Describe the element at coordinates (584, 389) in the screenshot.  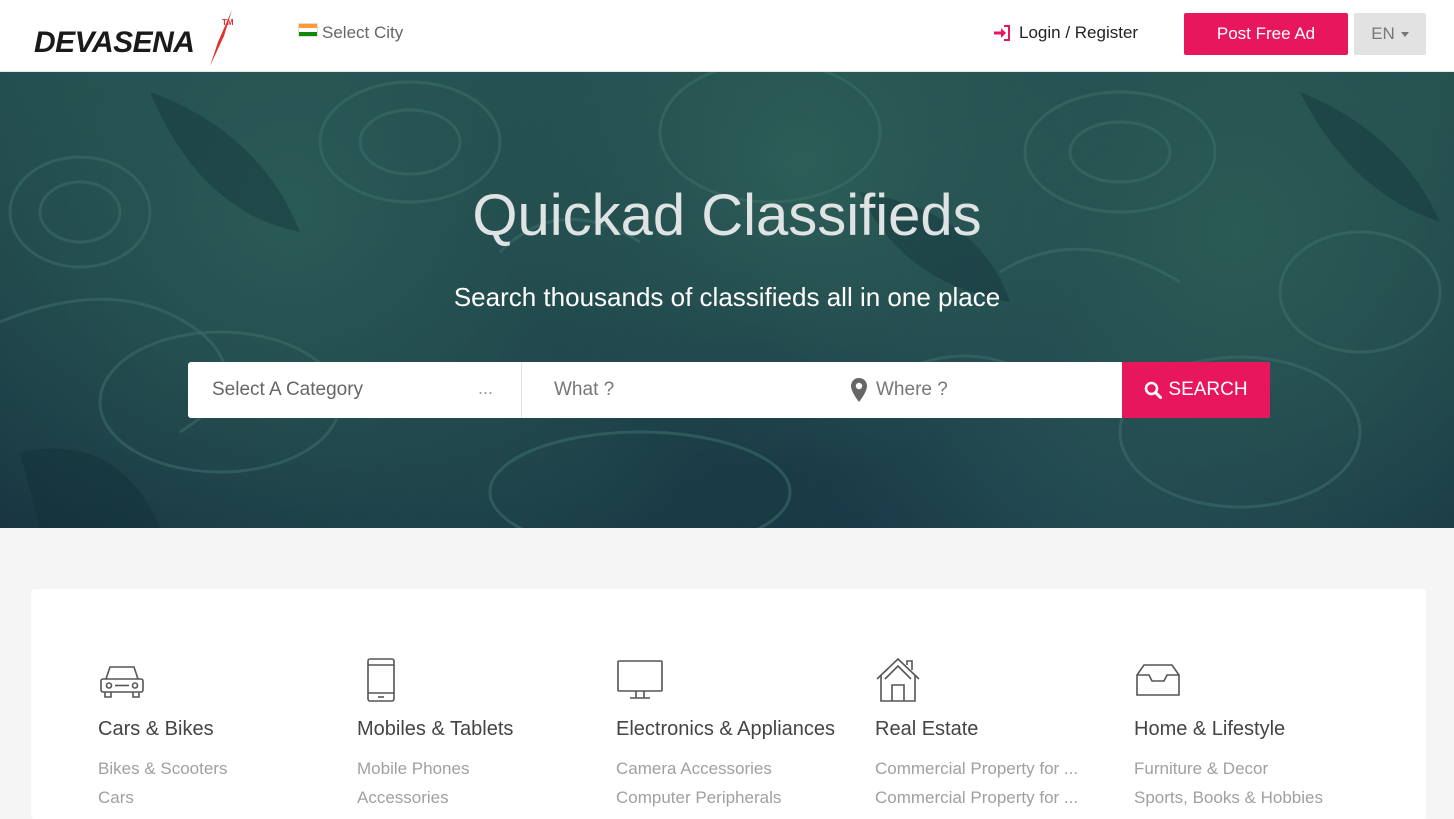
I see `what-placeholder: What ?` at that location.